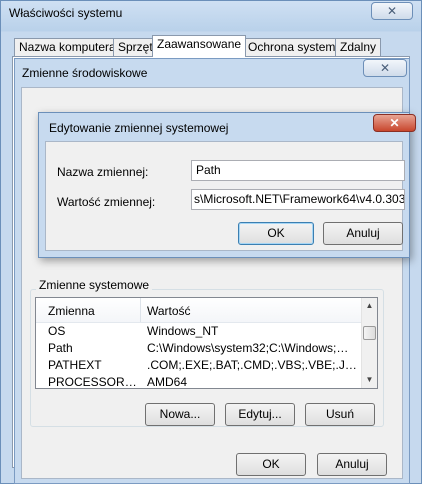 The height and width of the screenshot is (484, 422). Describe the element at coordinates (66, 13) in the screenshot. I see `system-properties-title: Właściwości systemu` at that location.